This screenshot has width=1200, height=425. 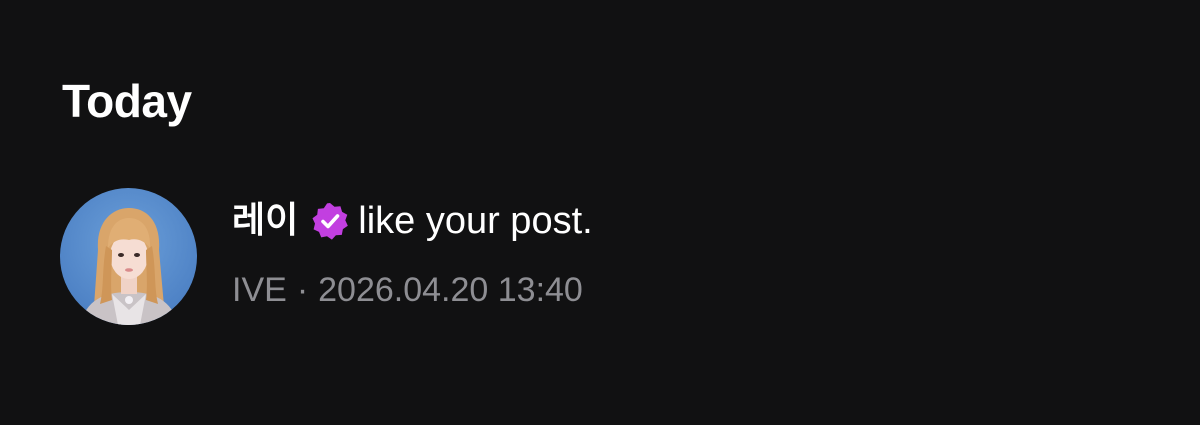 What do you see at coordinates (450, 290) in the screenshot?
I see `timestamp: 2026.04.20 13:40` at bounding box center [450, 290].